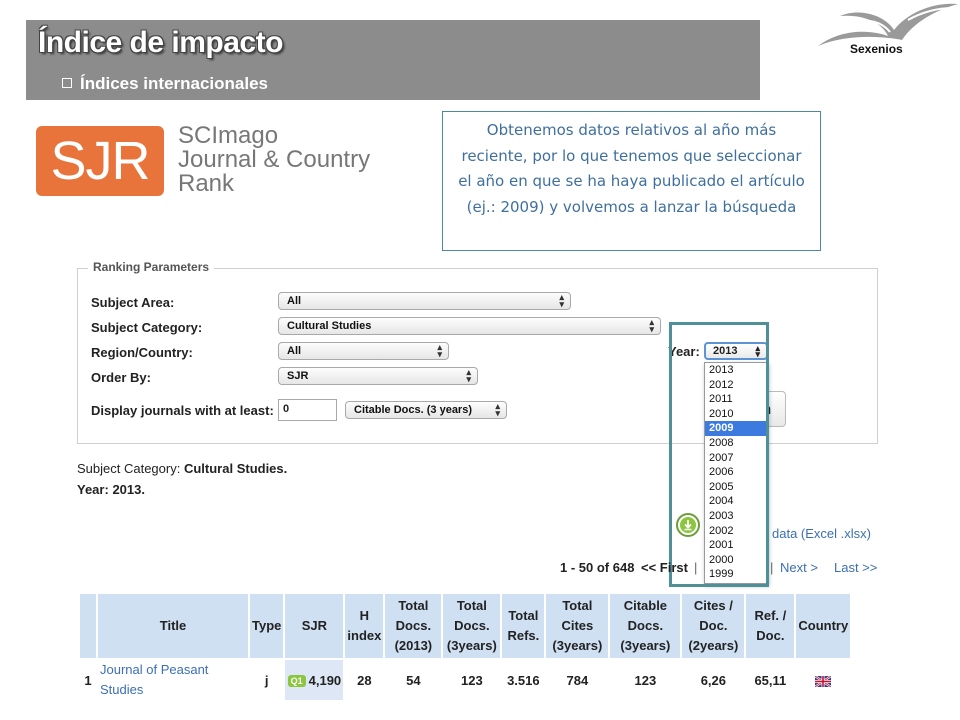  I want to click on col-ref-per-doc: Ref. / Doc., so click(770, 626).